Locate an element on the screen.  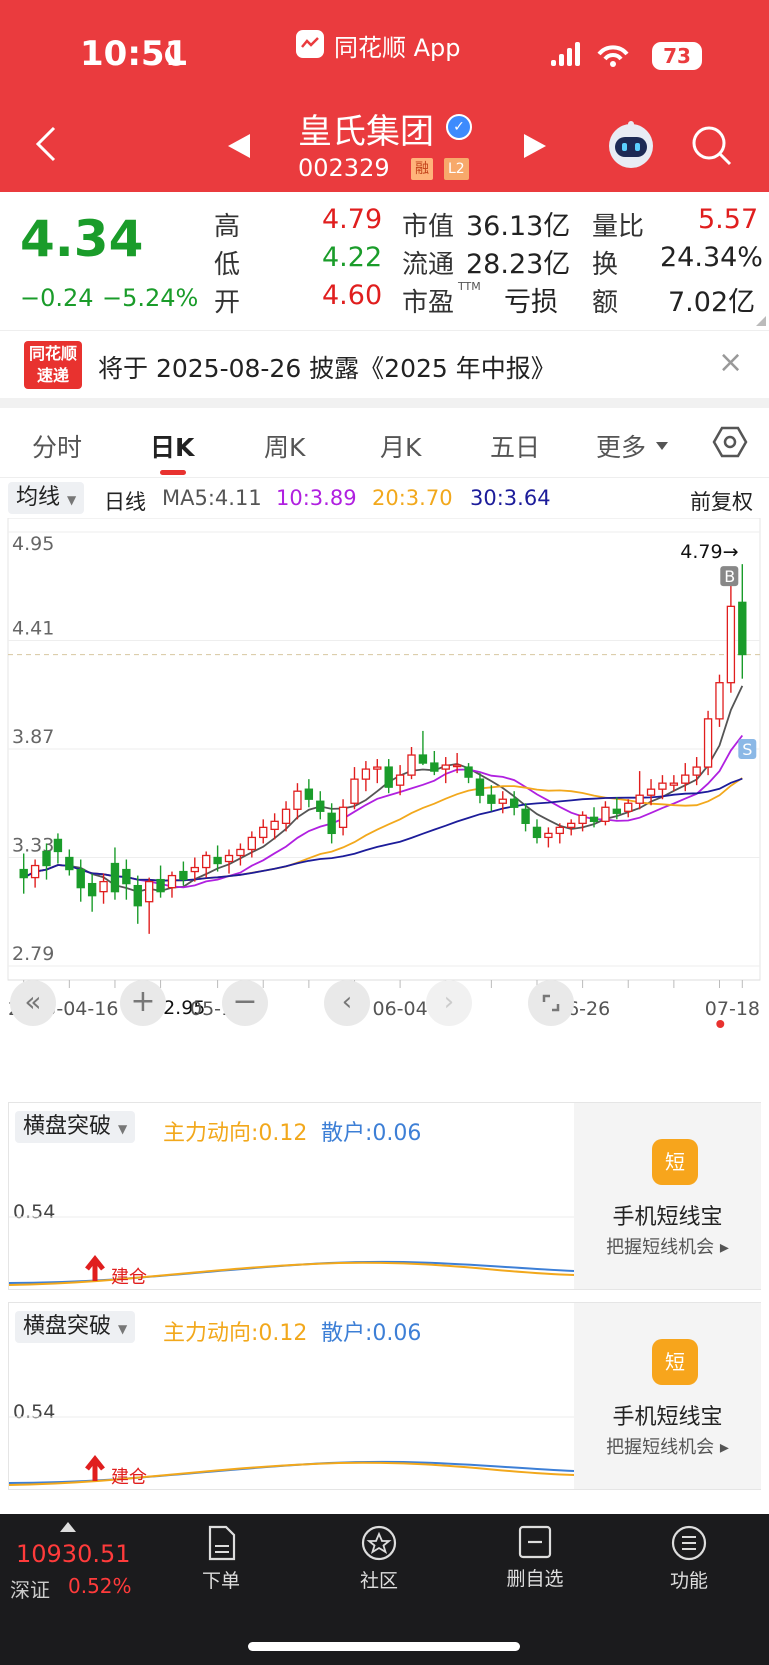
functions-icon is located at coordinates (689, 1543).